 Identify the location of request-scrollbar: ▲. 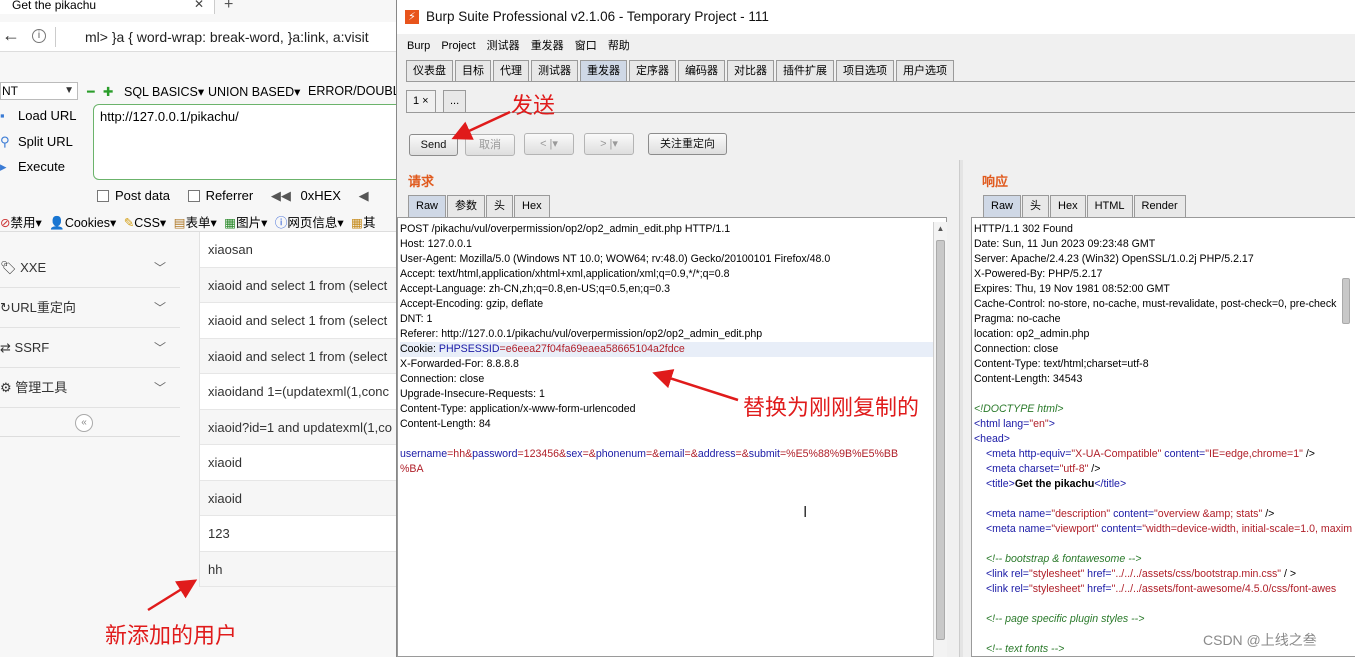
(940, 439).